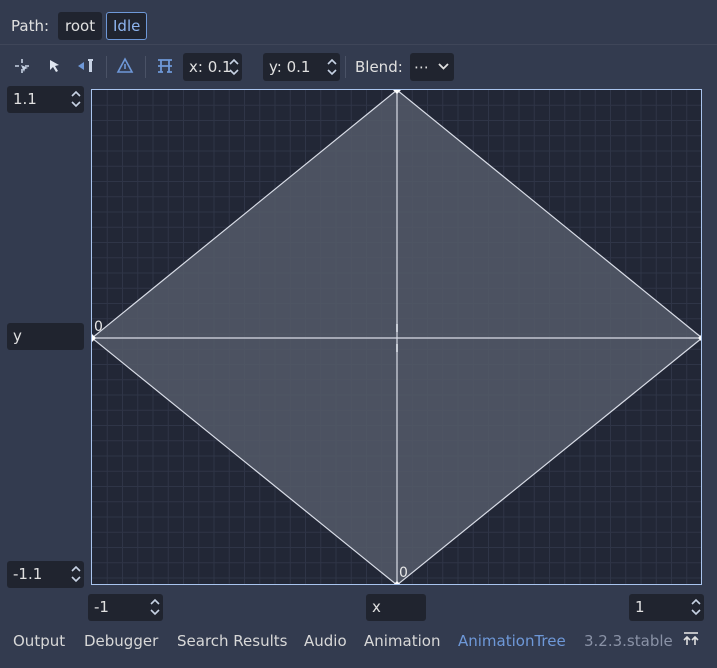 Image resolution: width=717 pixels, height=668 pixels. What do you see at coordinates (379, 67) in the screenshot?
I see `blend-label: Blend:` at bounding box center [379, 67].